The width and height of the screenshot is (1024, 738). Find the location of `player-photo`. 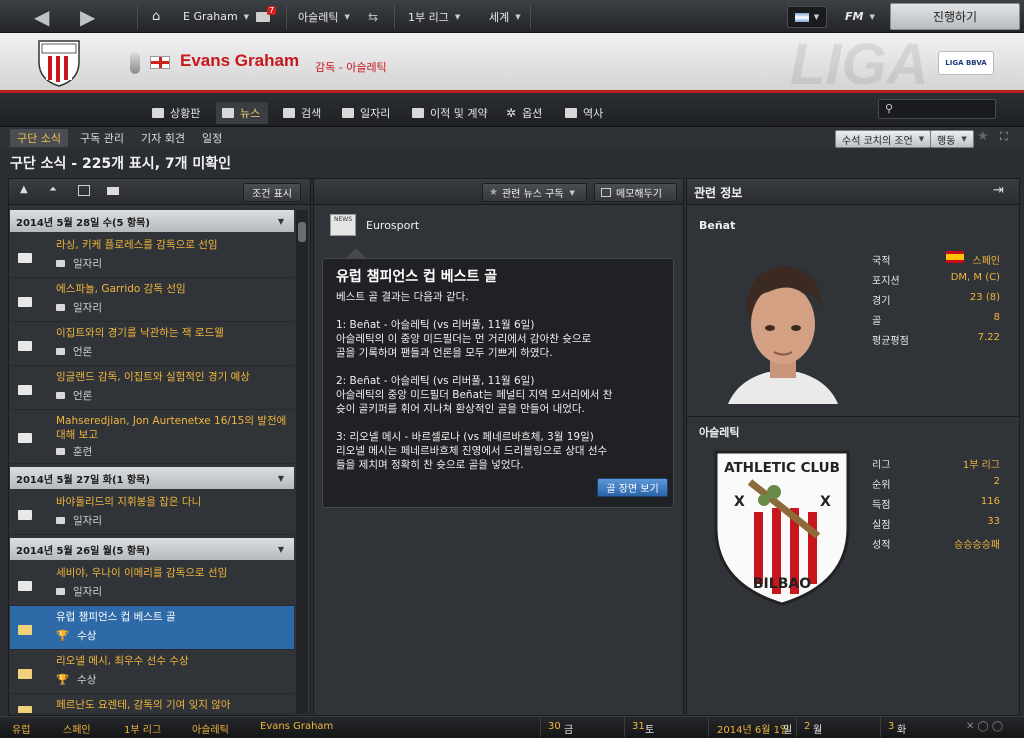

player-photo is located at coordinates (783, 328).